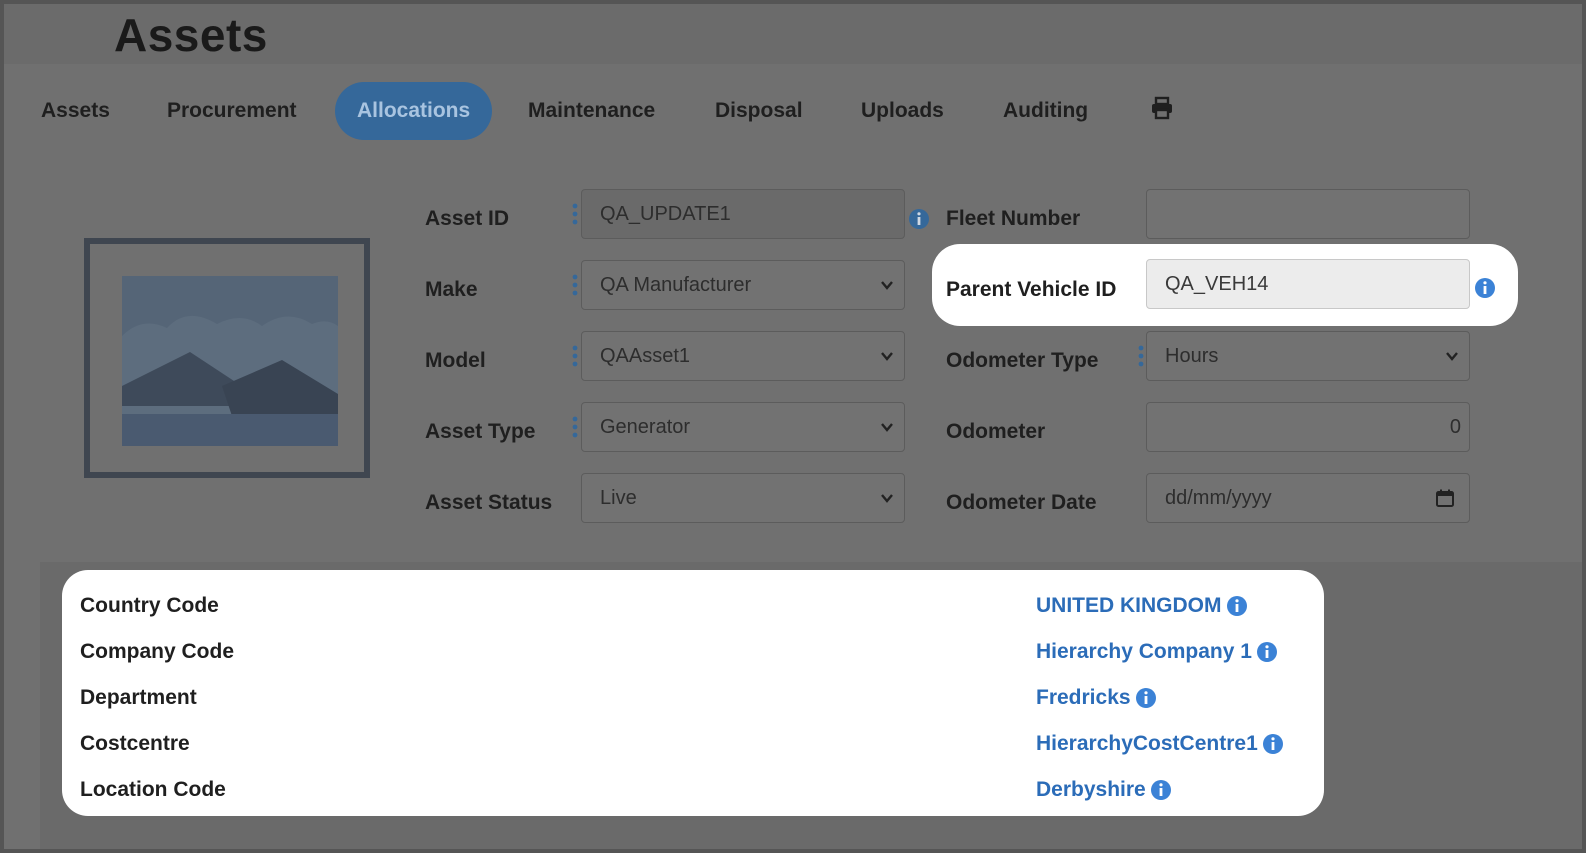  What do you see at coordinates (1162, 108) in the screenshot?
I see `print-icon` at bounding box center [1162, 108].